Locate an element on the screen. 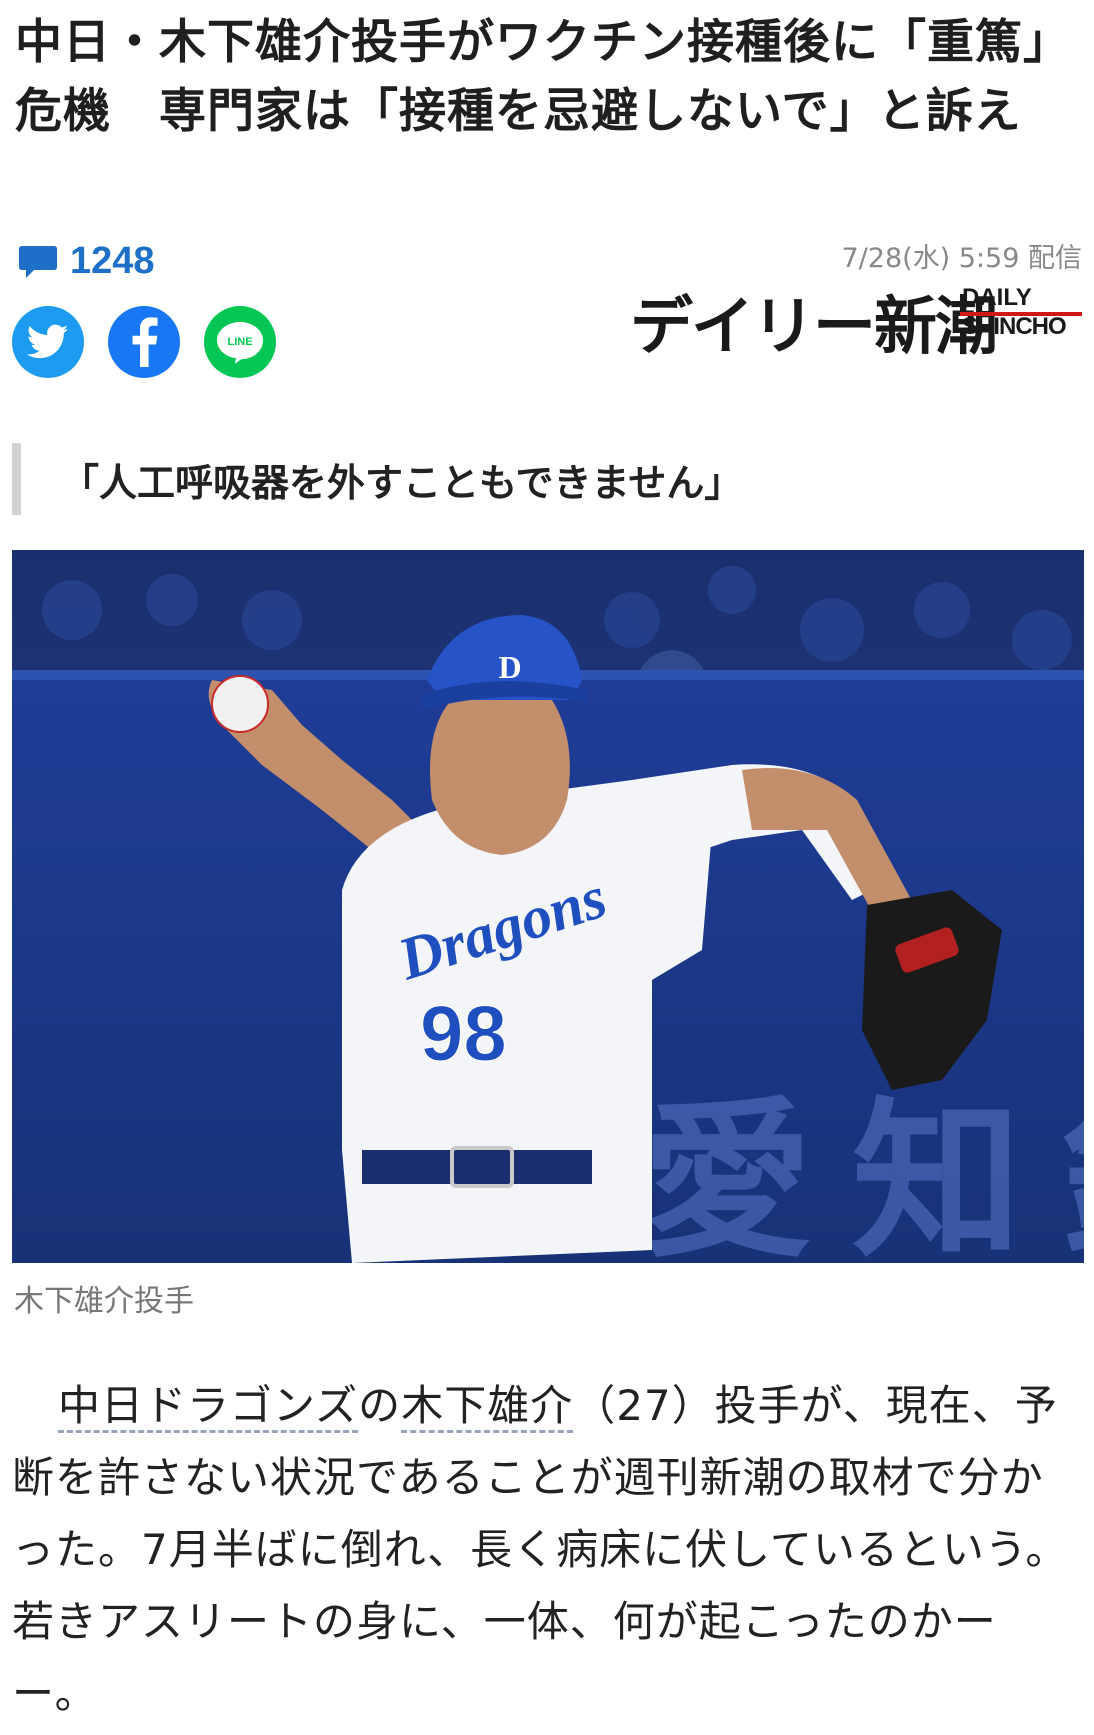 The height and width of the screenshot is (1735, 1094). keyword-link-dragons: 中日ドラゴンズ is located at coordinates (208, 1407).